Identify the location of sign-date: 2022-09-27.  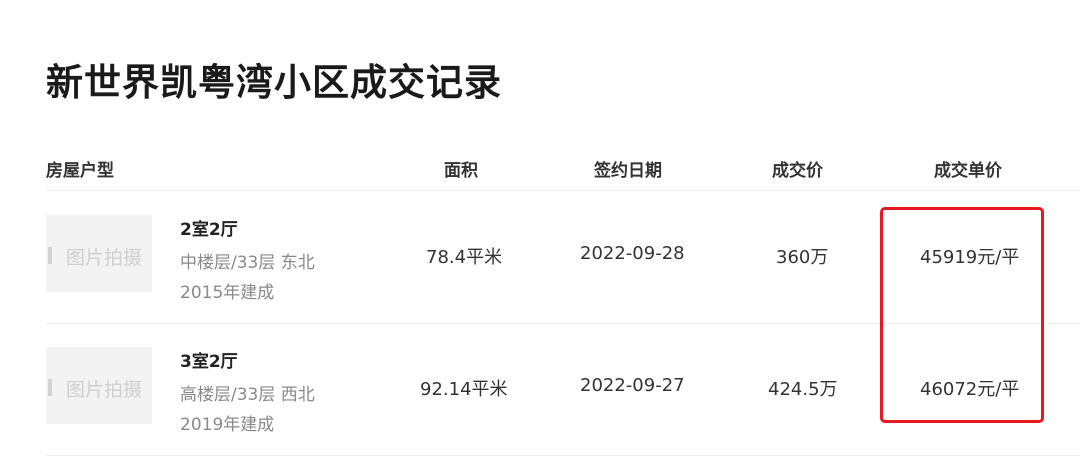
(632, 385).